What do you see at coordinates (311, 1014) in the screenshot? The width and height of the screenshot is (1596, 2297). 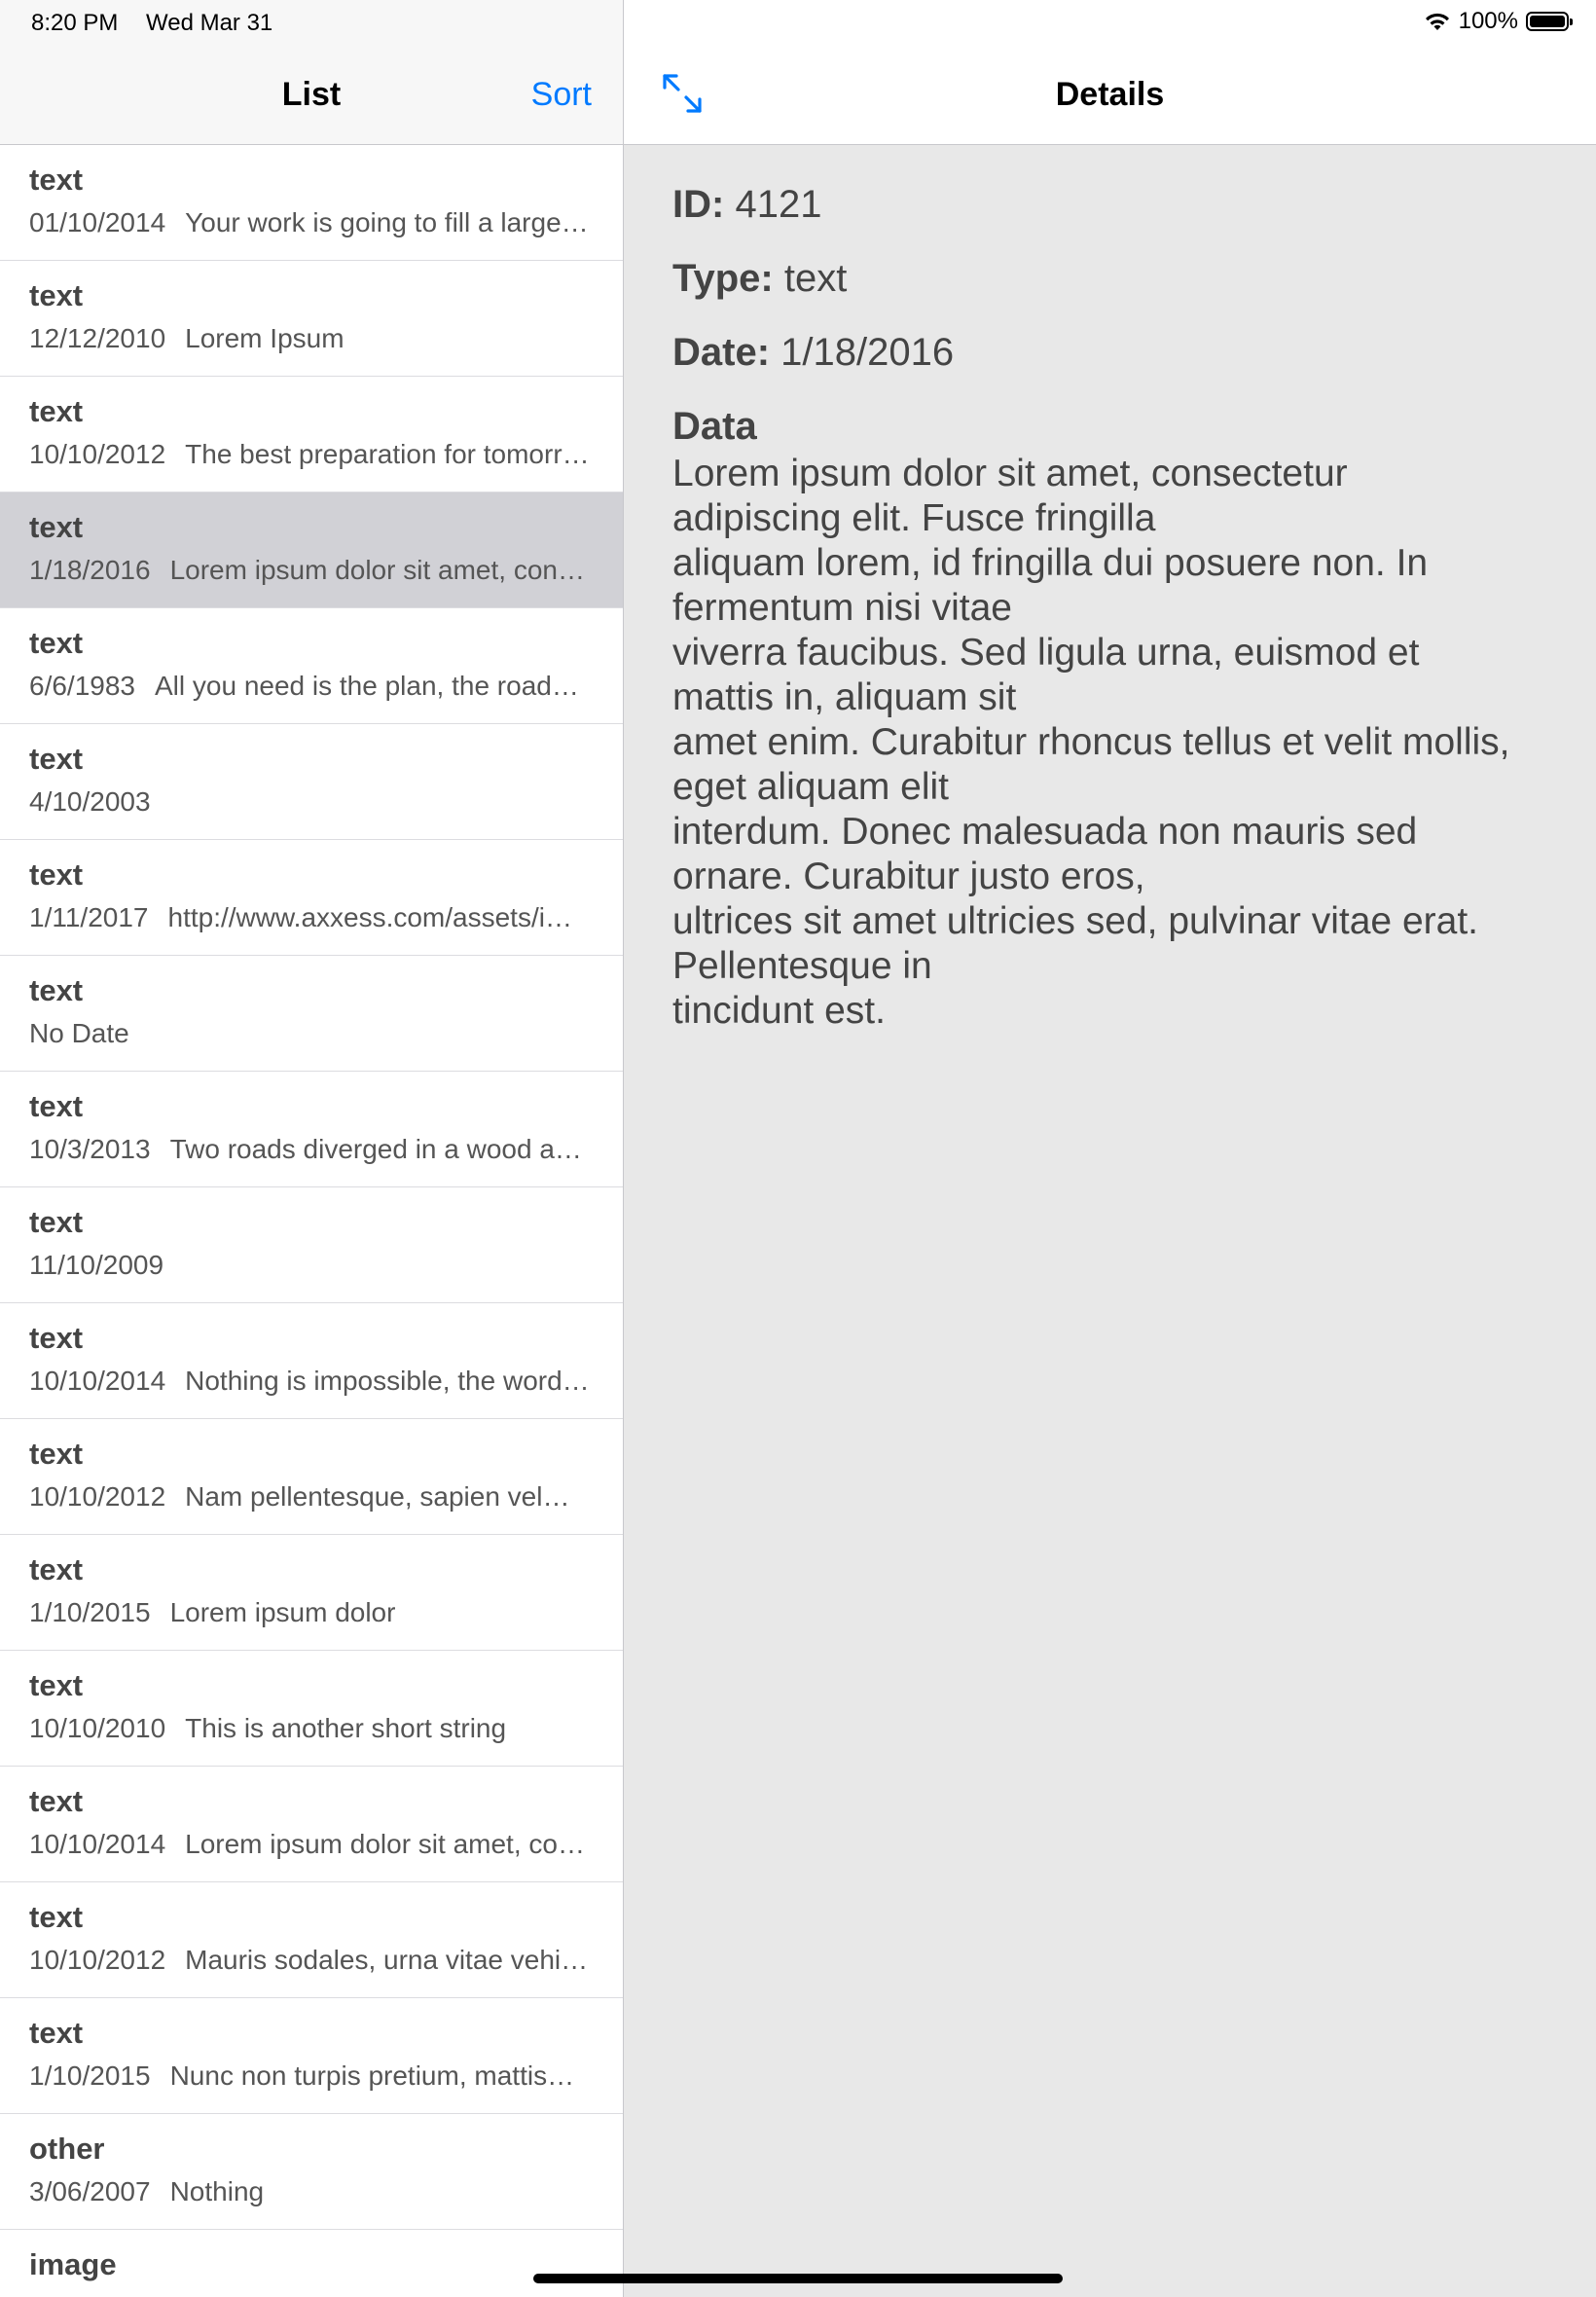 I see `list-item: text No Date` at bounding box center [311, 1014].